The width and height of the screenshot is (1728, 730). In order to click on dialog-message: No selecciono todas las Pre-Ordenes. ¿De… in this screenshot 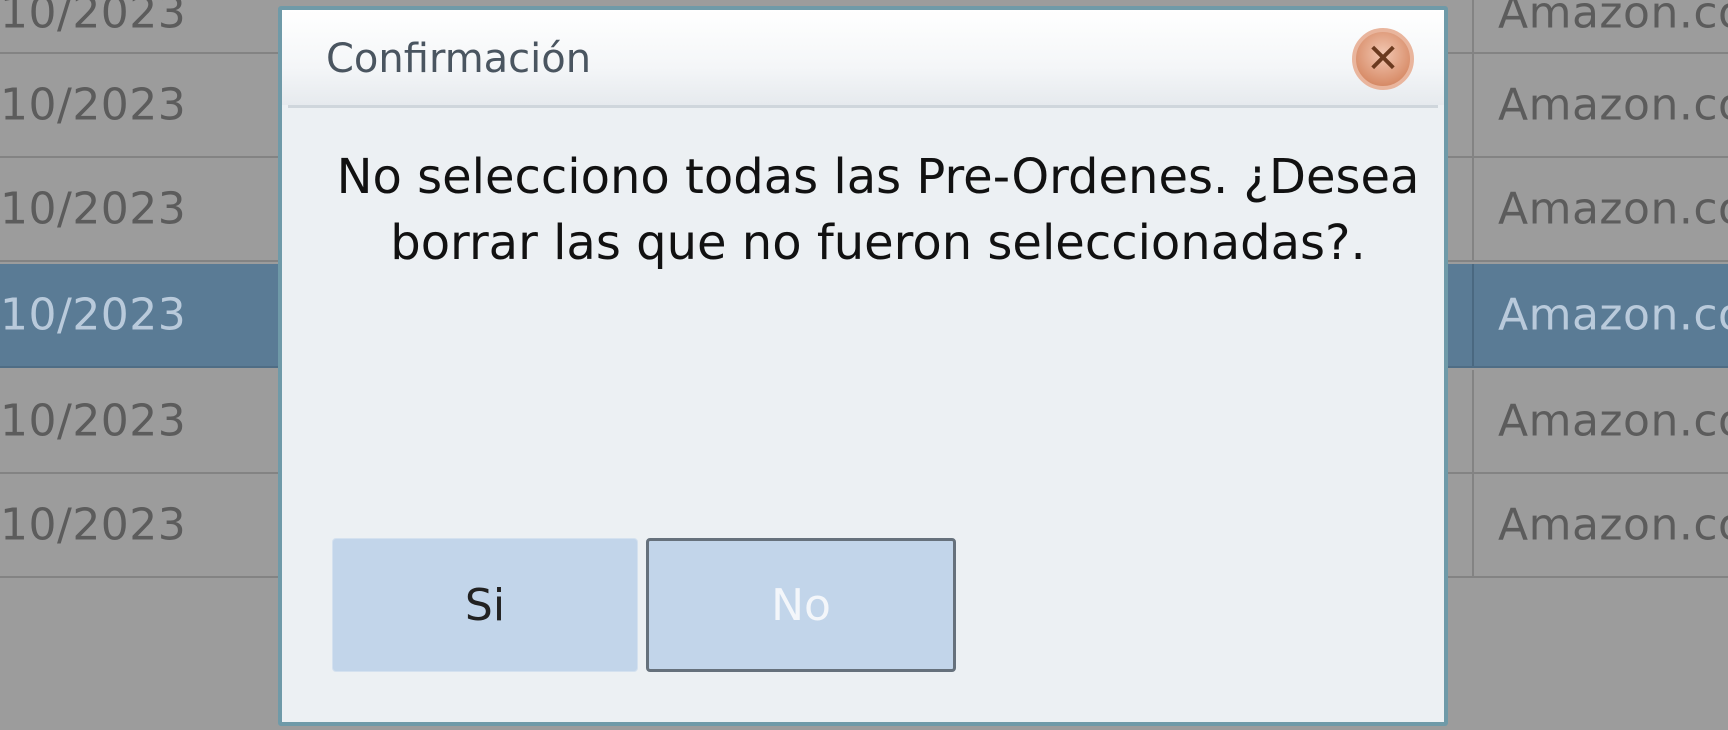, I will do `click(878, 210)`.